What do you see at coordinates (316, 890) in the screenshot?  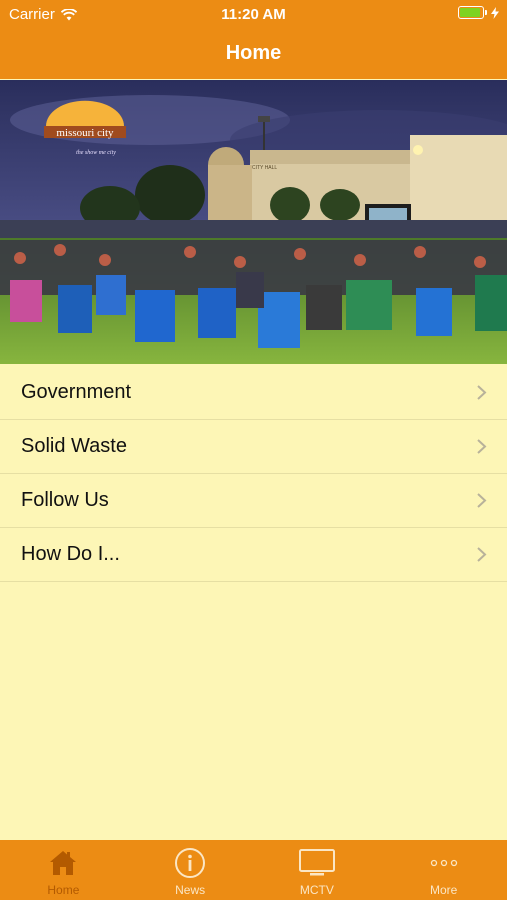 I see `tab-label: MCTV` at bounding box center [316, 890].